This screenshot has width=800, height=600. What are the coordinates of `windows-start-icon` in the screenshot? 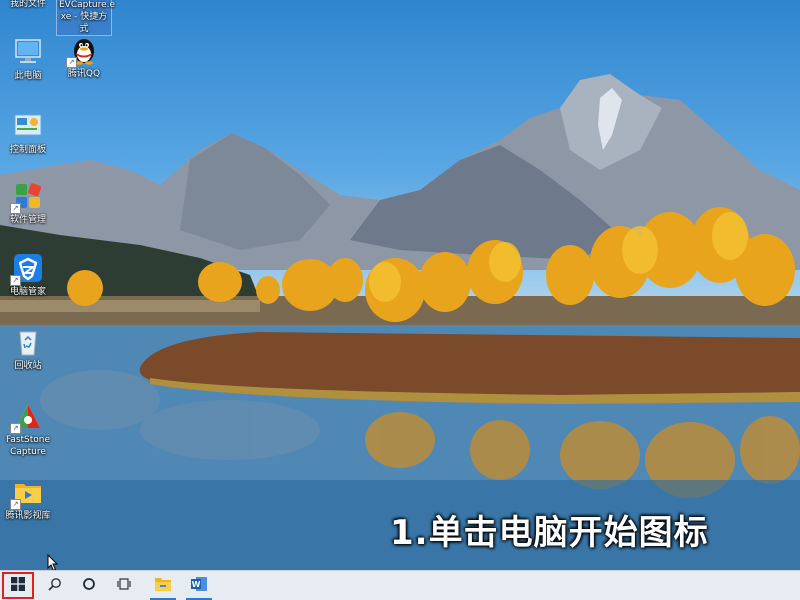 It's located at (18, 585).